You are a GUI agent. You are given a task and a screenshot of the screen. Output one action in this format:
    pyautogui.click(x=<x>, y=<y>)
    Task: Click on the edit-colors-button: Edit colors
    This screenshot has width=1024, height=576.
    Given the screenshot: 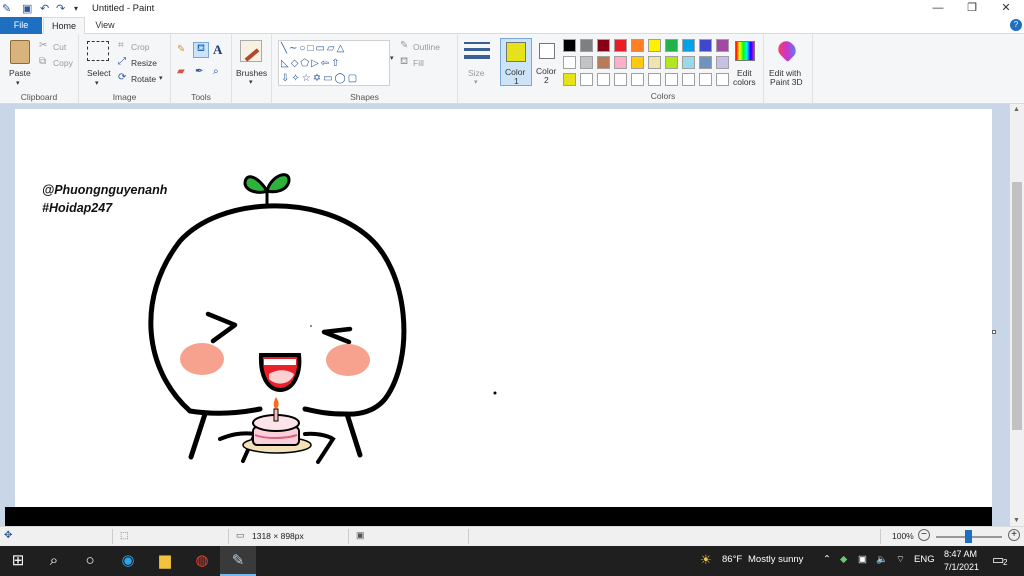 What is the action you would take?
    pyautogui.click(x=747, y=63)
    